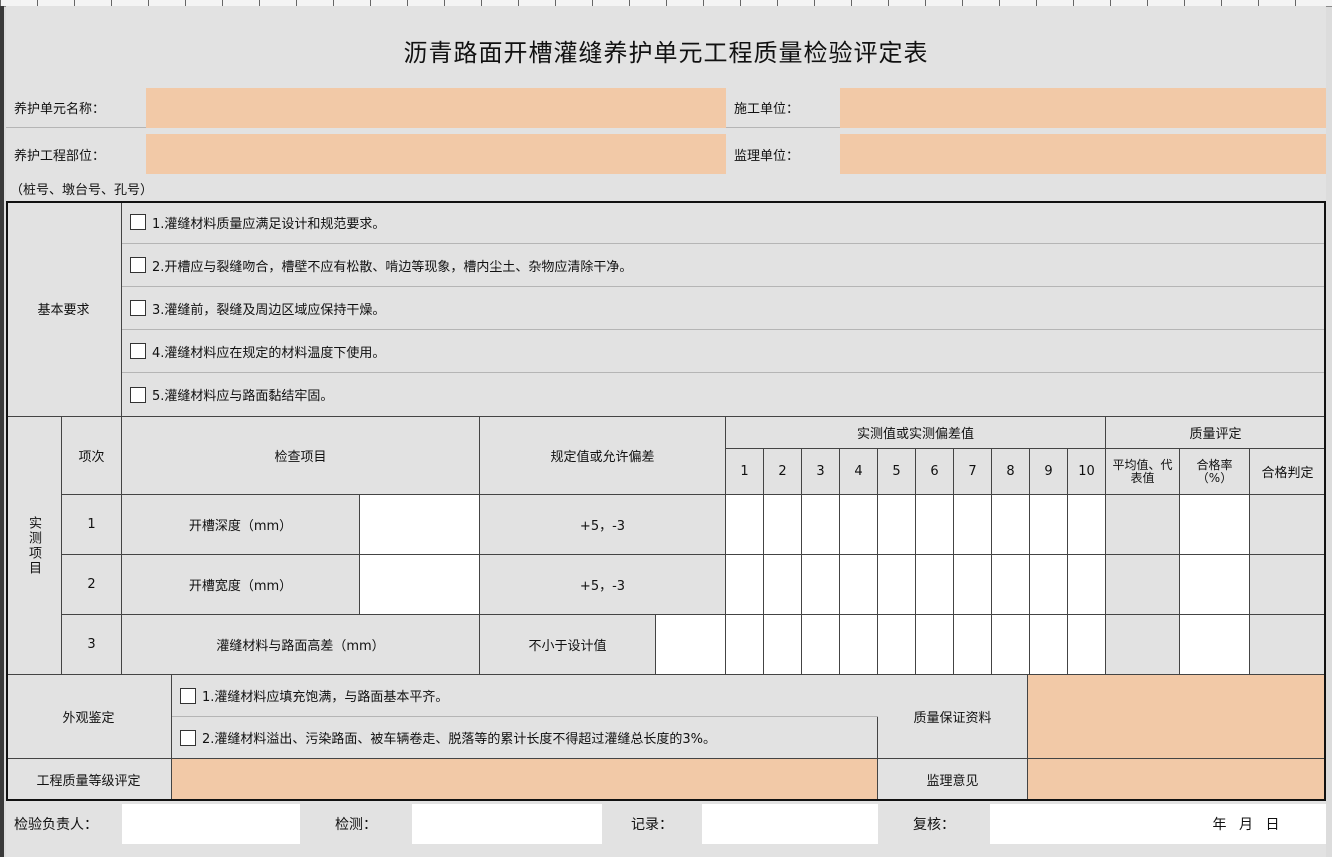 This screenshot has height=857, width=1332. I want to click on value-col-number: 6, so click(935, 472).